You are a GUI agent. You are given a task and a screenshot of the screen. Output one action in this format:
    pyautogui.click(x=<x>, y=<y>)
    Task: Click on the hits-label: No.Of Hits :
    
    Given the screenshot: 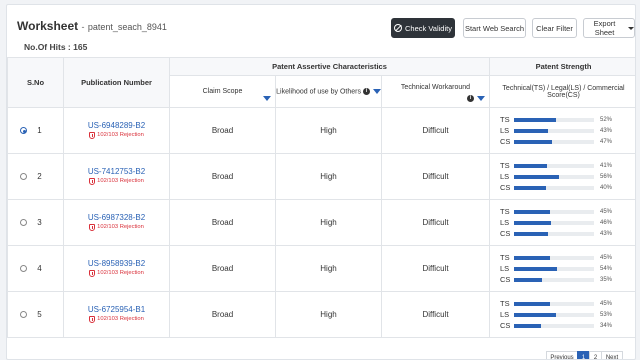 What is the action you would take?
    pyautogui.click(x=47, y=47)
    